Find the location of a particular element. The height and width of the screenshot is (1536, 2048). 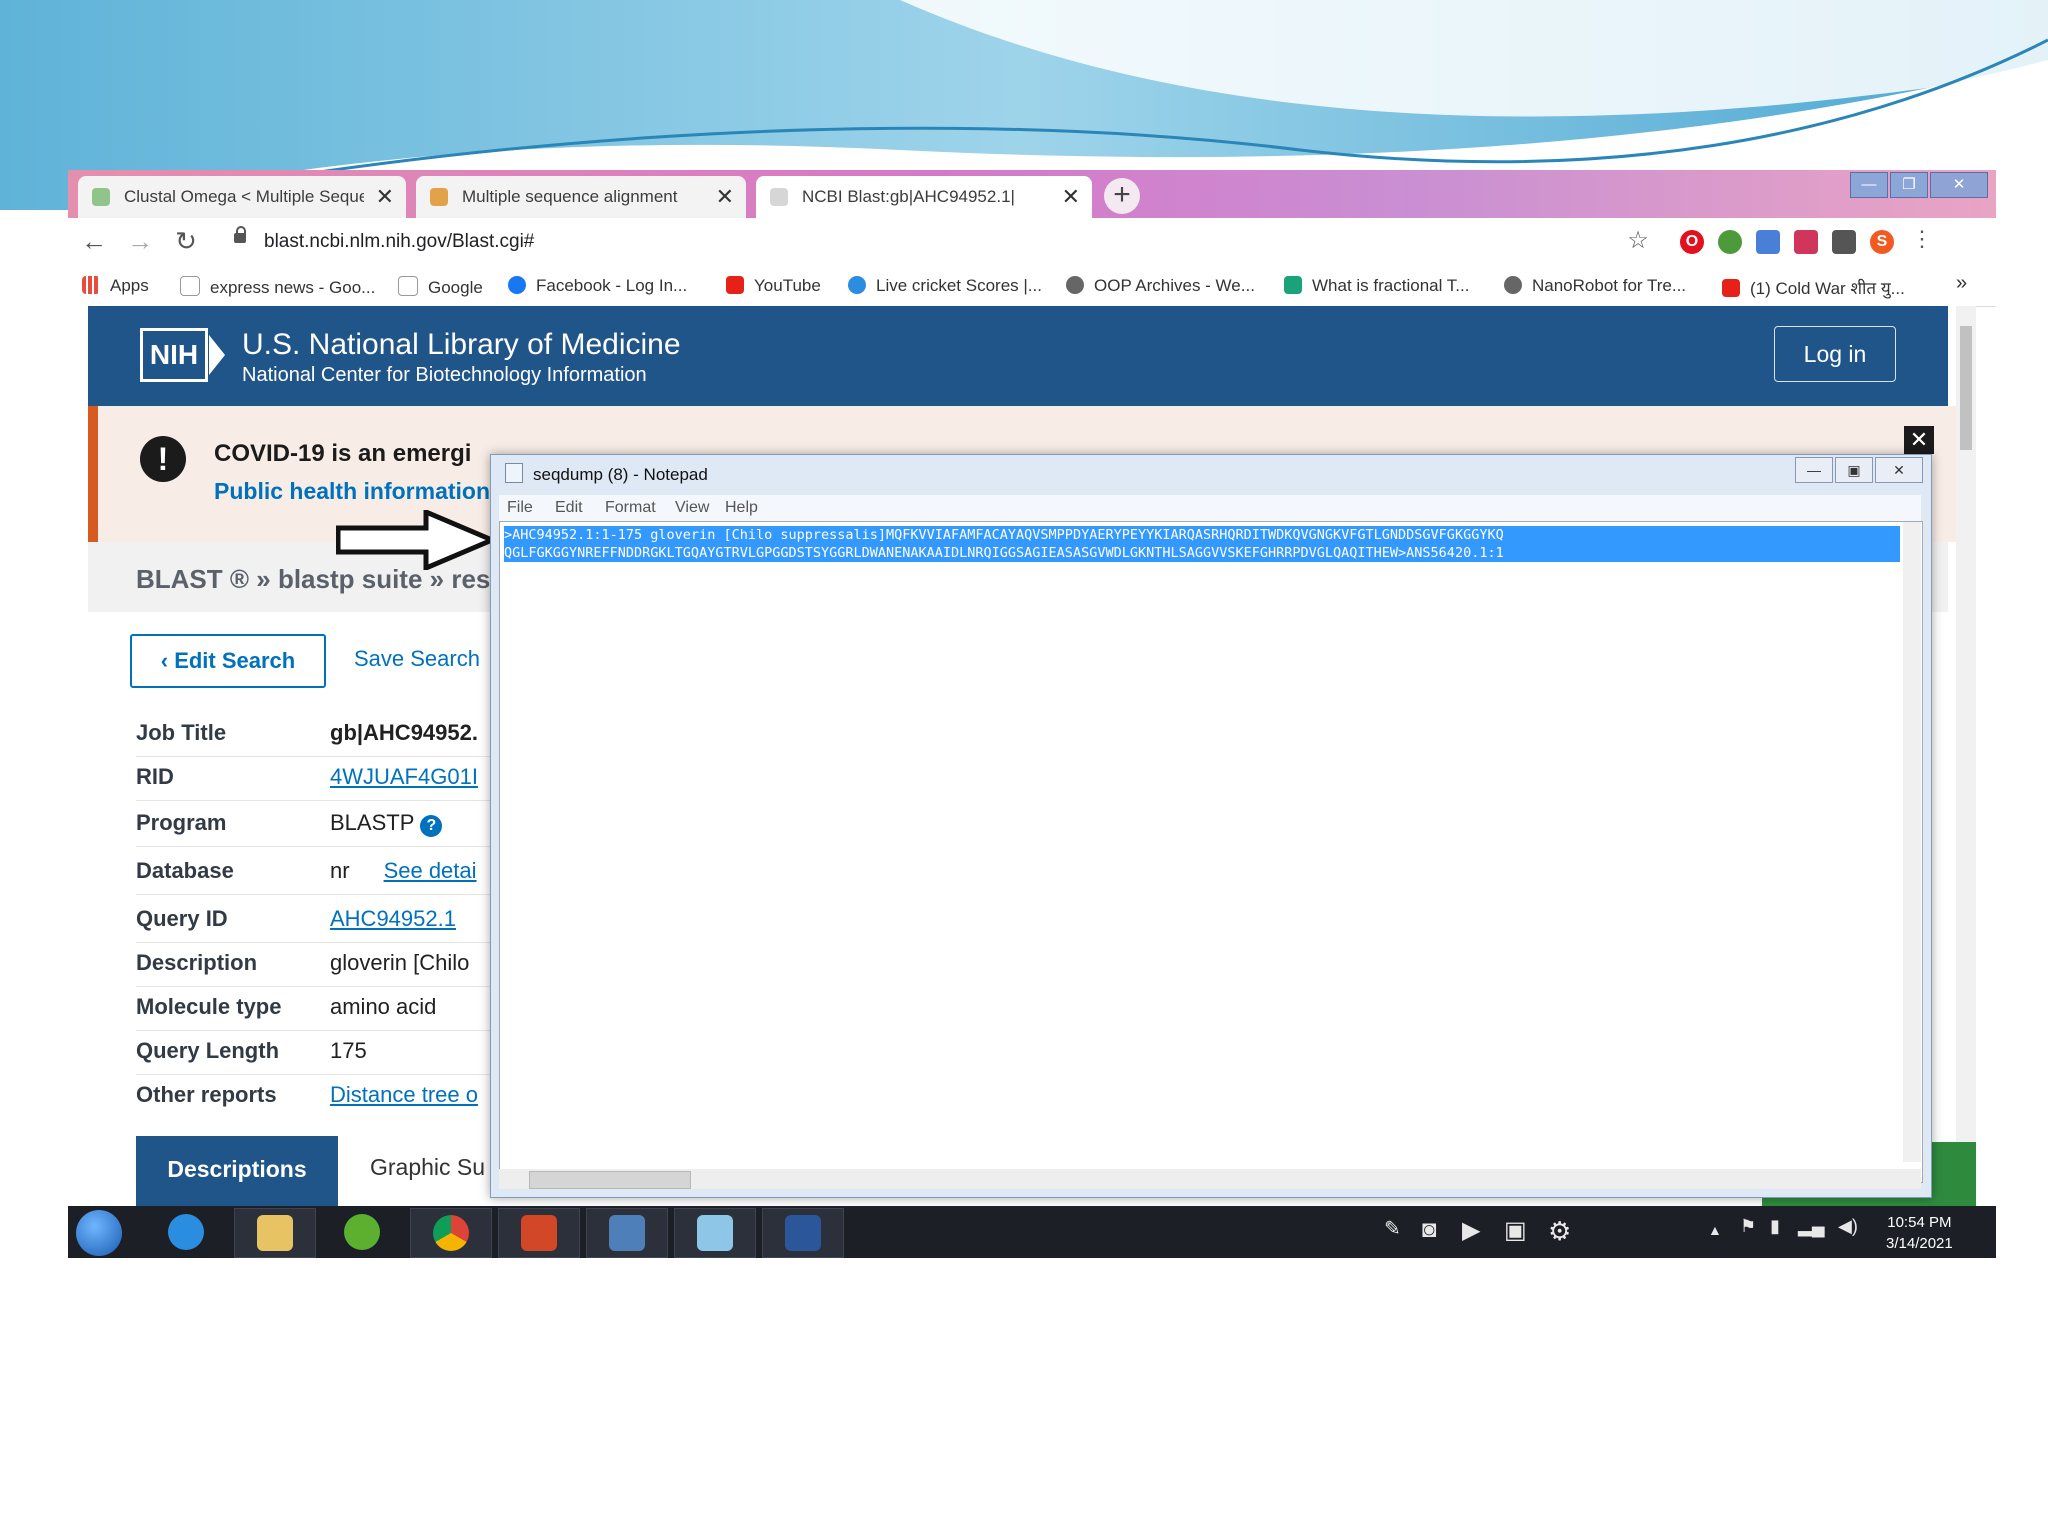

taskbar-notepad is located at coordinates (715, 1233).